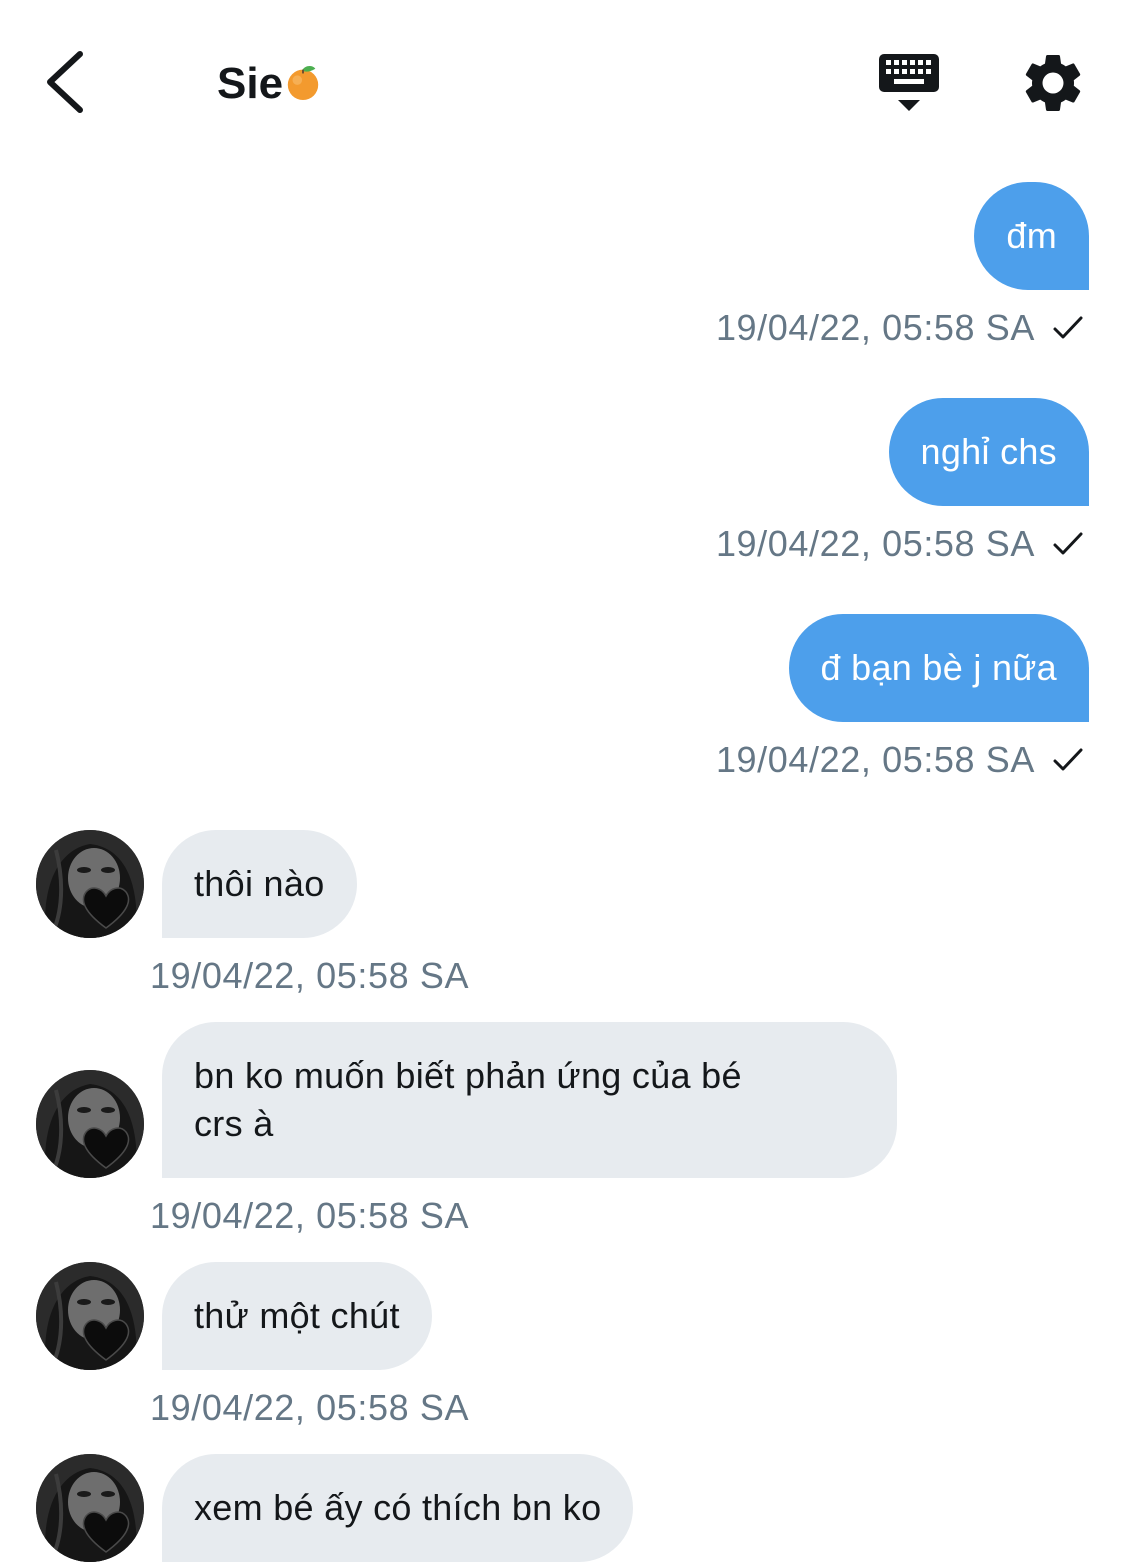  What do you see at coordinates (529, 1100) in the screenshot?
I see `incoming-message-bubble: bn ko muốn biết phản ứng của bé crs à` at bounding box center [529, 1100].